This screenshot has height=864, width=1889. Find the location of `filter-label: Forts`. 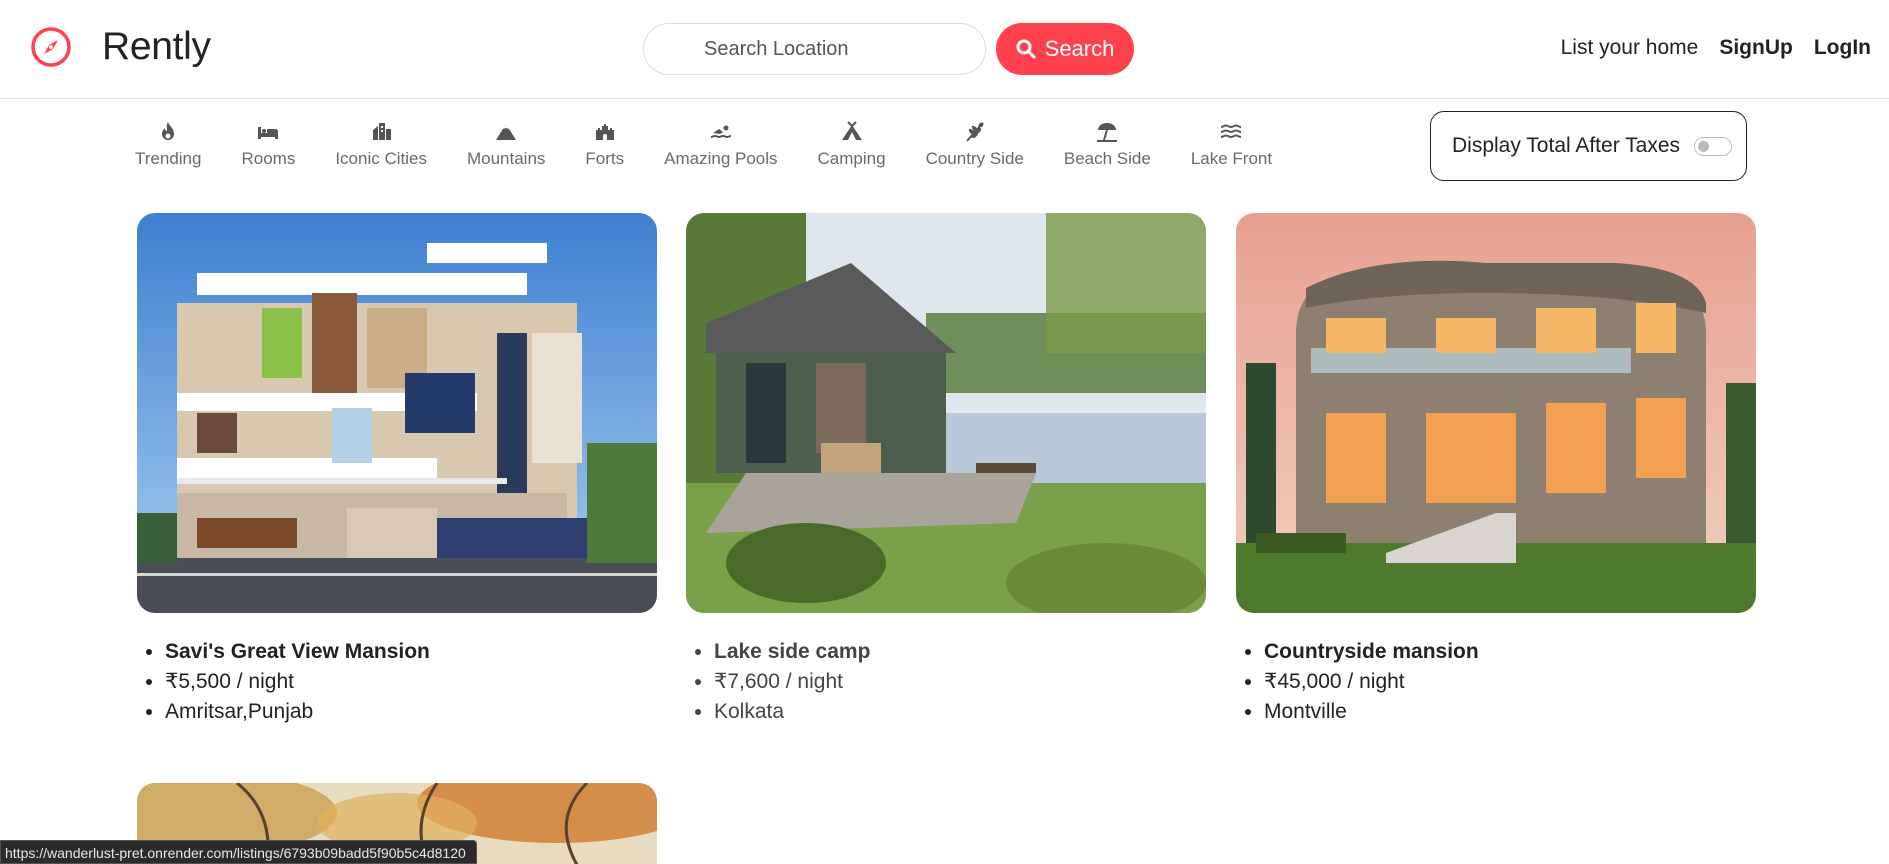

filter-label: Forts is located at coordinates (605, 158).